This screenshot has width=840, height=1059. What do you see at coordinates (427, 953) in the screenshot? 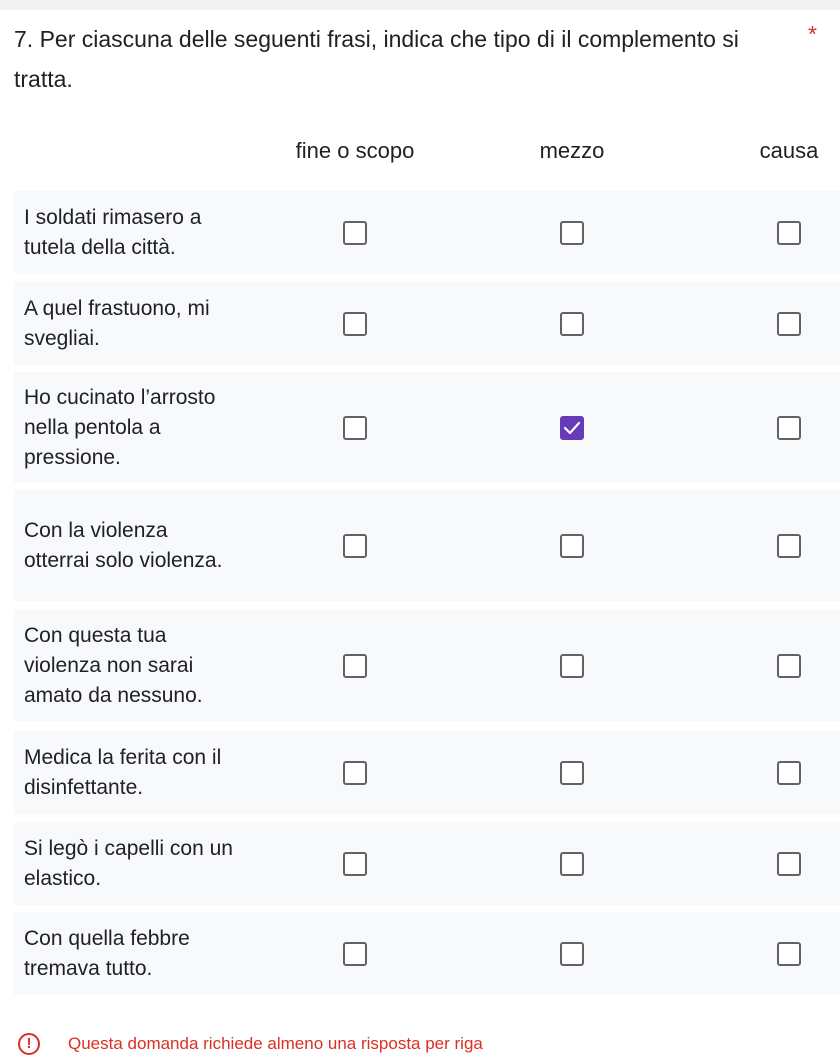
I see `grid-row: Con quella febbre tremava tutto.` at bounding box center [427, 953].